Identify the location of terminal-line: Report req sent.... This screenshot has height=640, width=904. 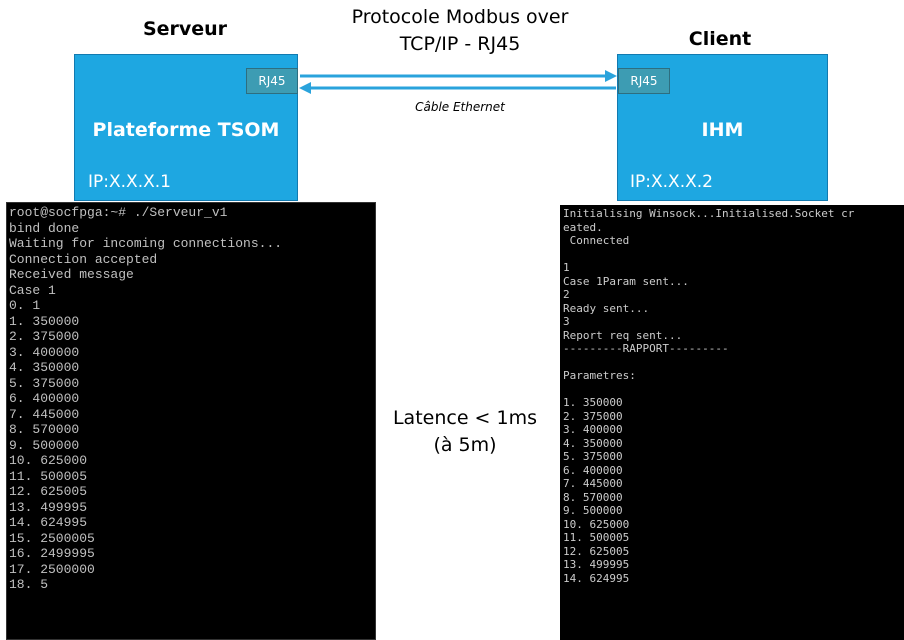
(623, 335).